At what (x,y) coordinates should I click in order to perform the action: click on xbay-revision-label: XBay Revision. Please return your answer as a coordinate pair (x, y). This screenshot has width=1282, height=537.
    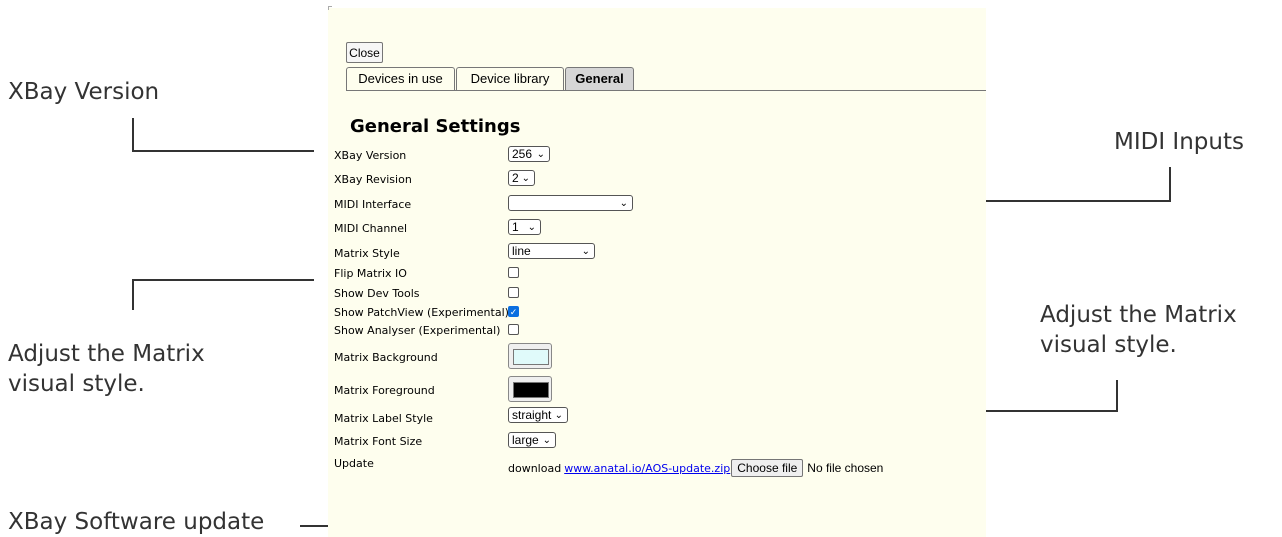
    Looking at the image, I should click on (373, 179).